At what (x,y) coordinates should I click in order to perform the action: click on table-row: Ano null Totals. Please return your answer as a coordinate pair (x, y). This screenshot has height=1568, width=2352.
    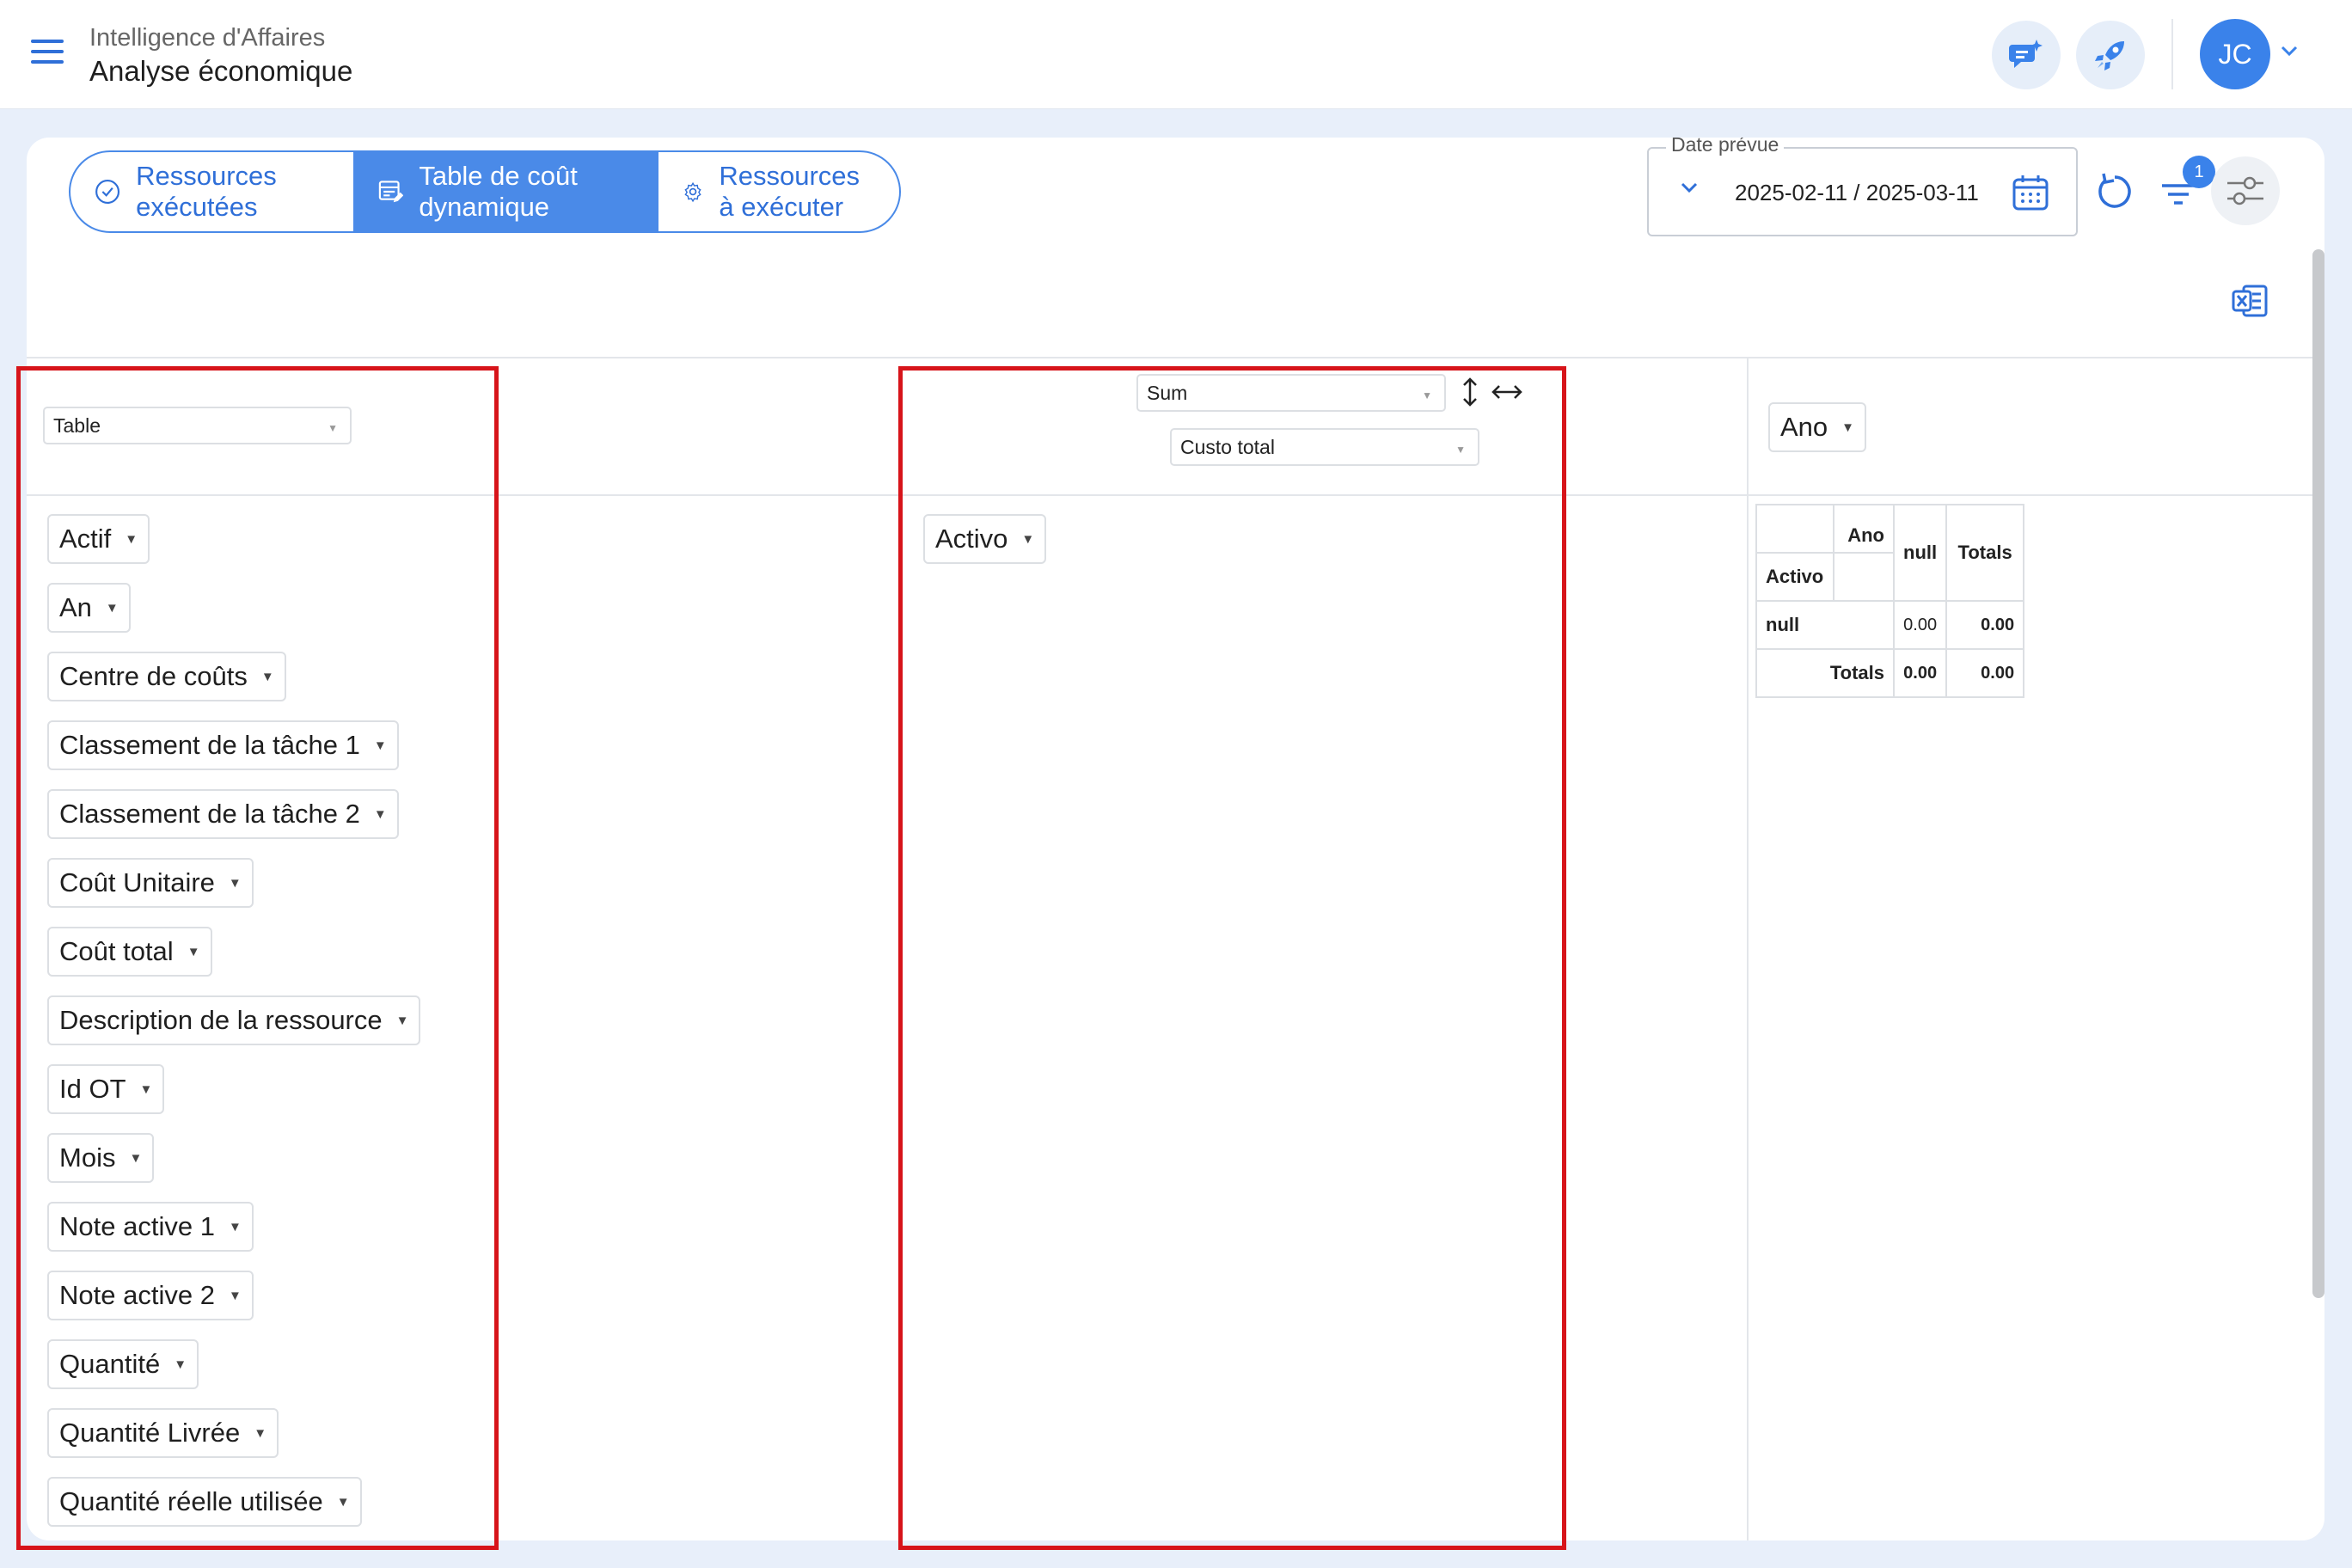
    Looking at the image, I should click on (1890, 553).